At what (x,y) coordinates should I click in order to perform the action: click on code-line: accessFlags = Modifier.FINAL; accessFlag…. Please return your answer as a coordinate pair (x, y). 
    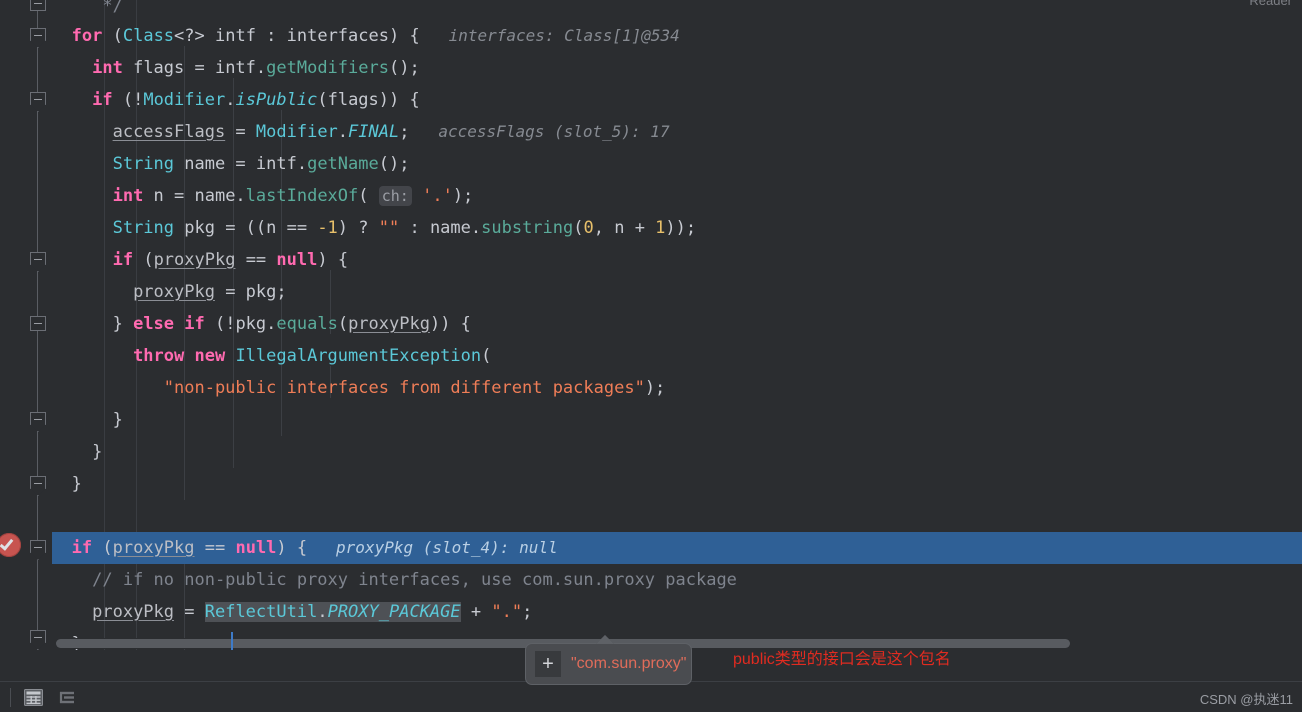
    Looking at the image, I should click on (391, 132).